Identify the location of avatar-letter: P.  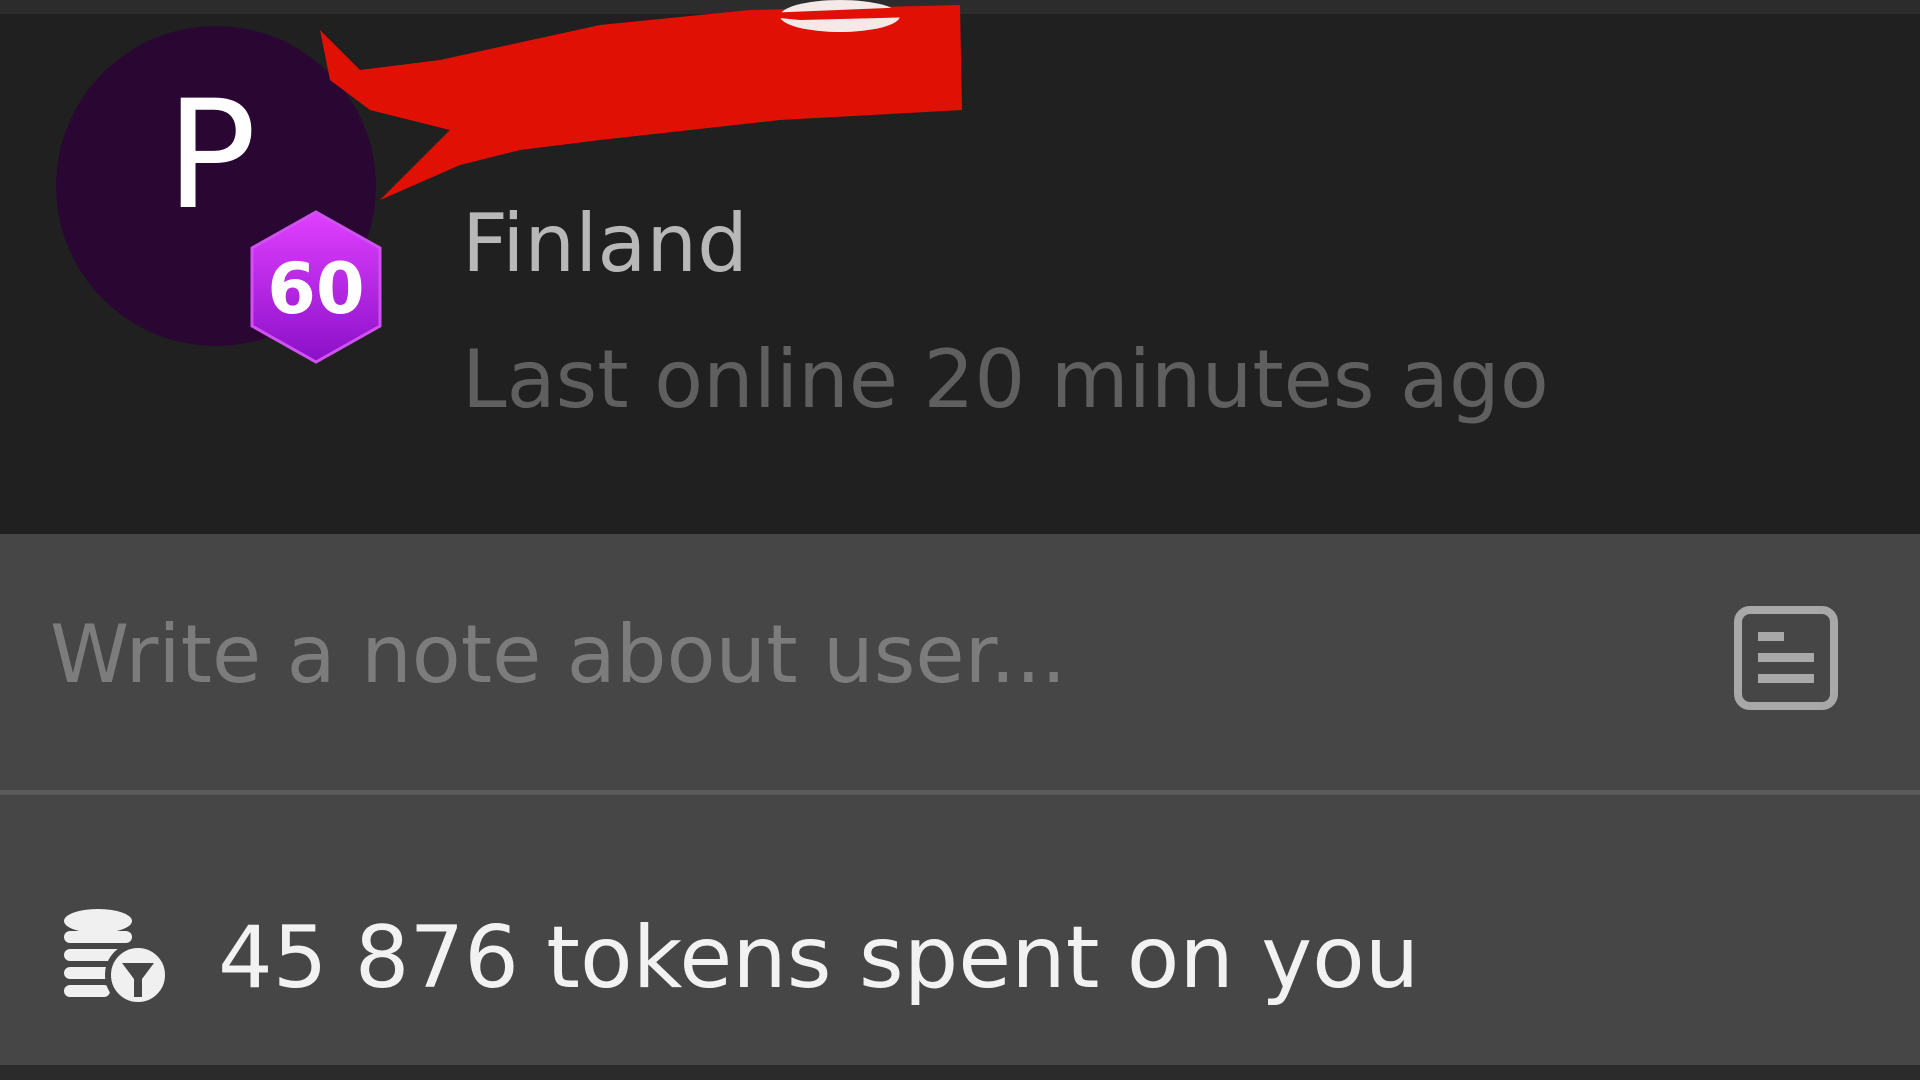
(211, 156).